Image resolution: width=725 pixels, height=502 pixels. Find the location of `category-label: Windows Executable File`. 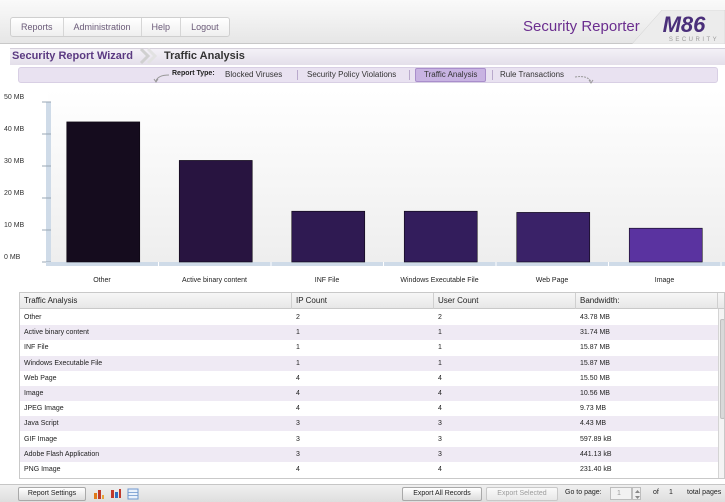

category-label: Windows Executable File is located at coordinates (439, 280).